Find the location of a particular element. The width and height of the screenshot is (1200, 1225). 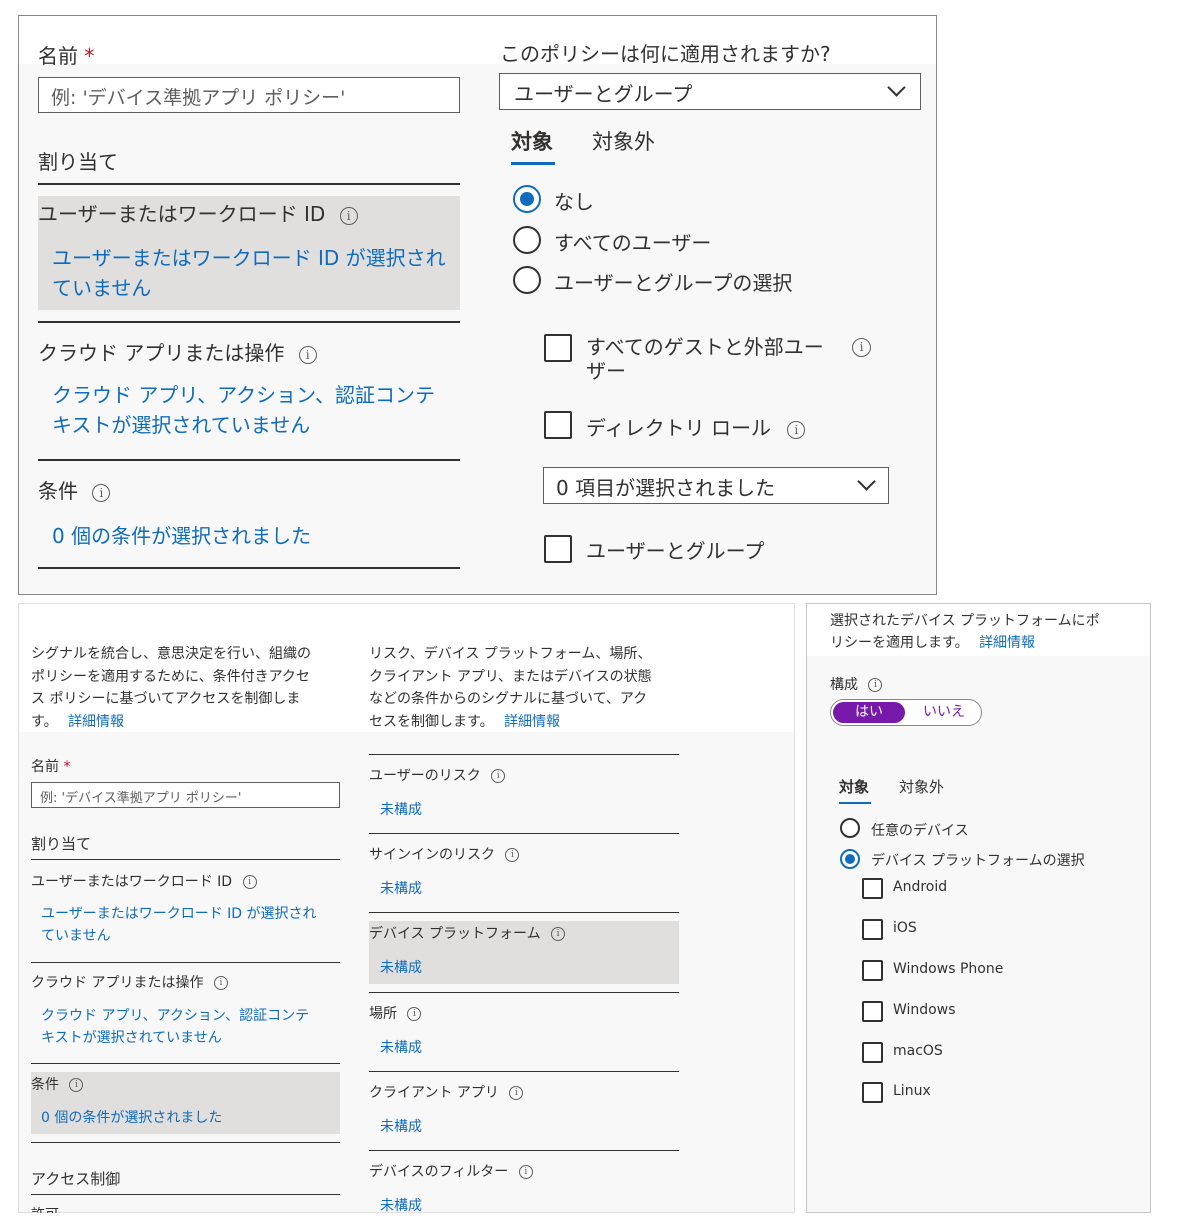

toggle-no: いいえ is located at coordinates (944, 712).